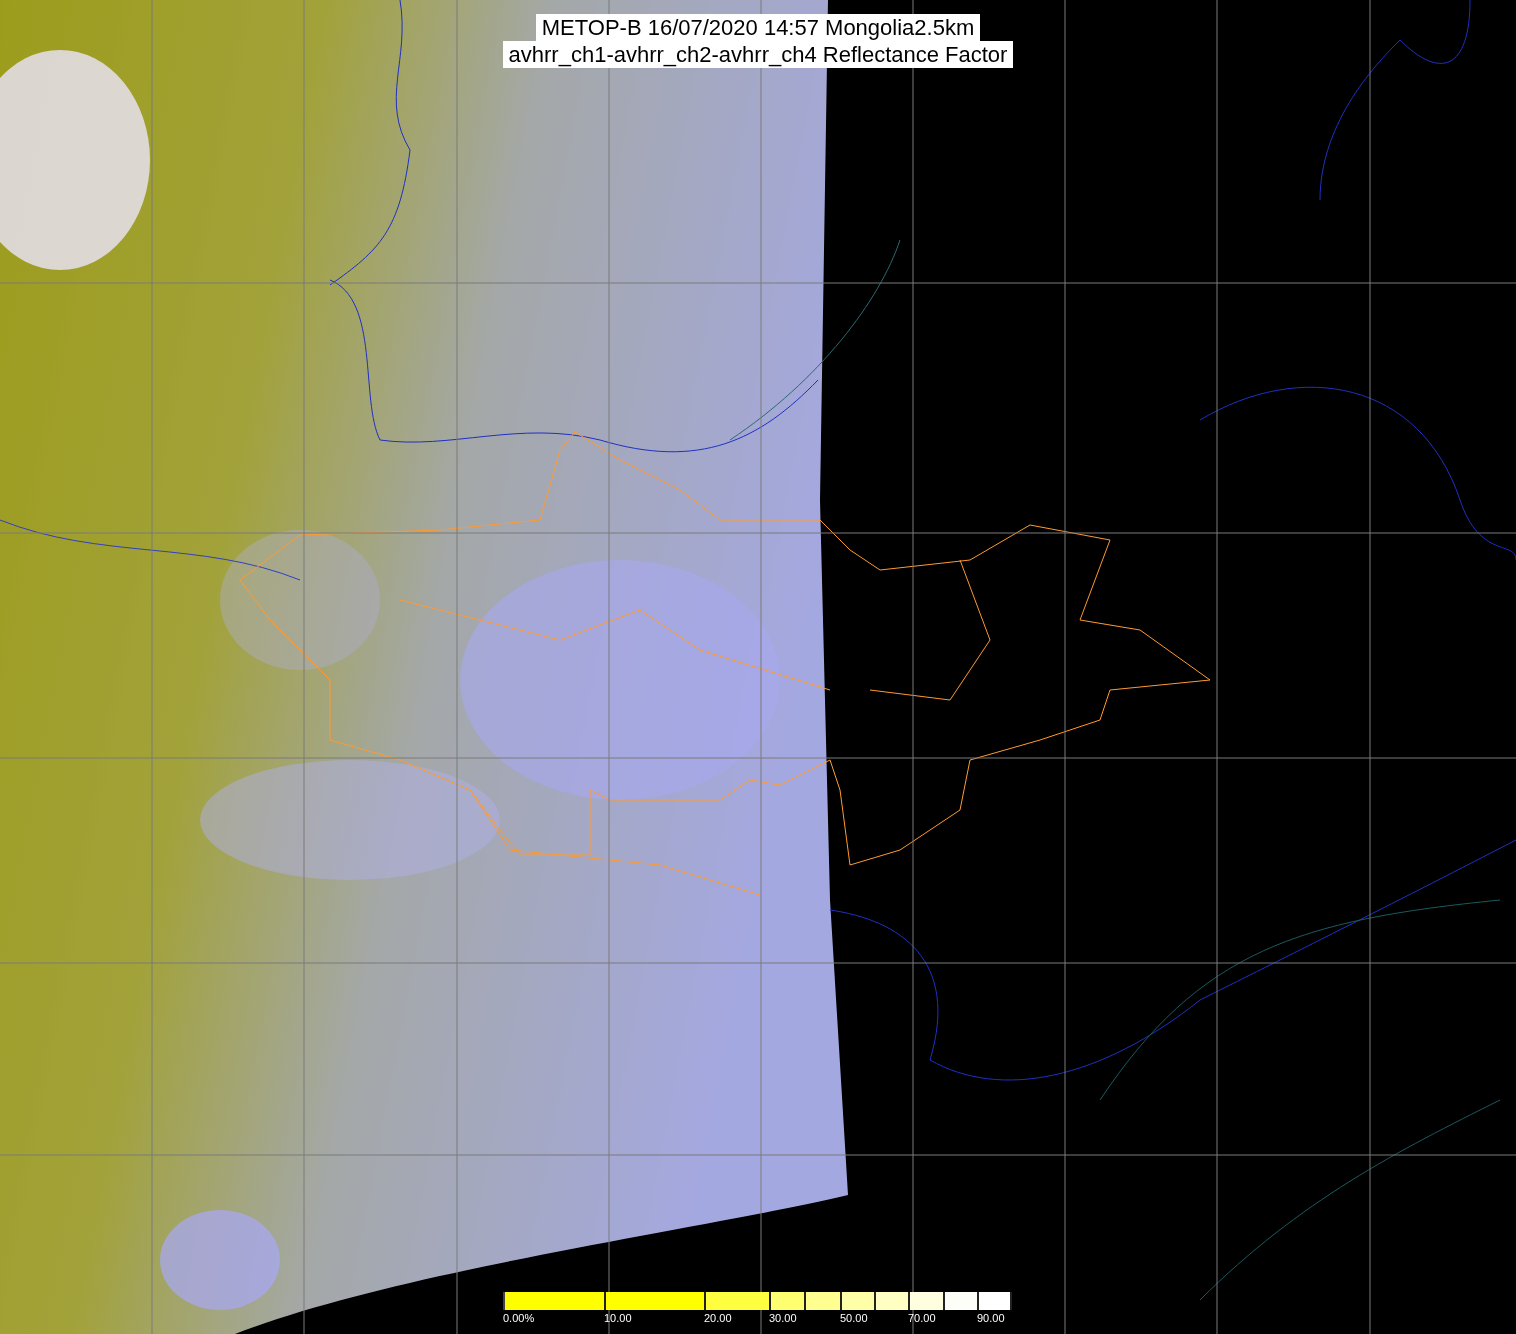 The height and width of the screenshot is (1334, 1516). What do you see at coordinates (519, 1318) in the screenshot?
I see `scale-label: 0.00%` at bounding box center [519, 1318].